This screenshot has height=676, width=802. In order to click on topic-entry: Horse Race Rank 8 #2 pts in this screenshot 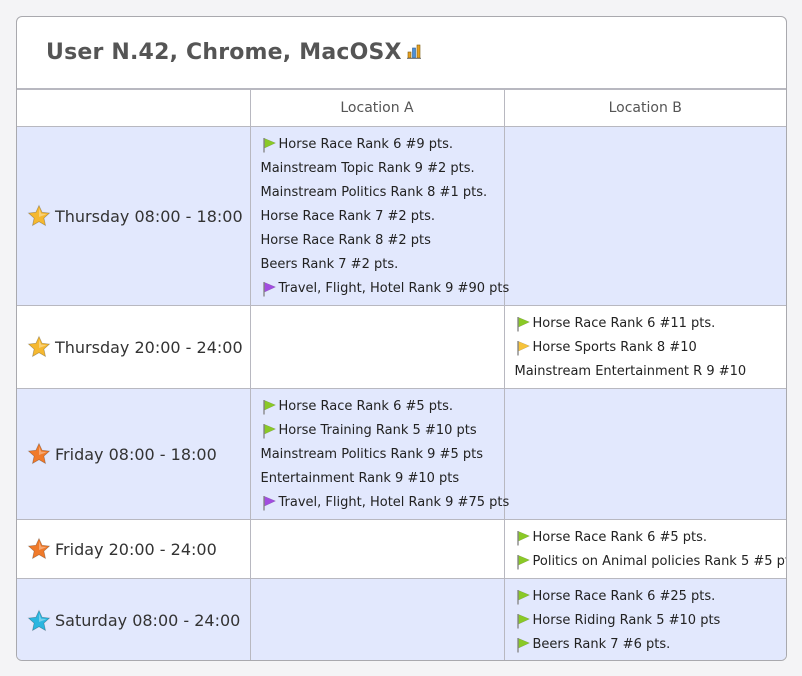, I will do `click(382, 241)`.